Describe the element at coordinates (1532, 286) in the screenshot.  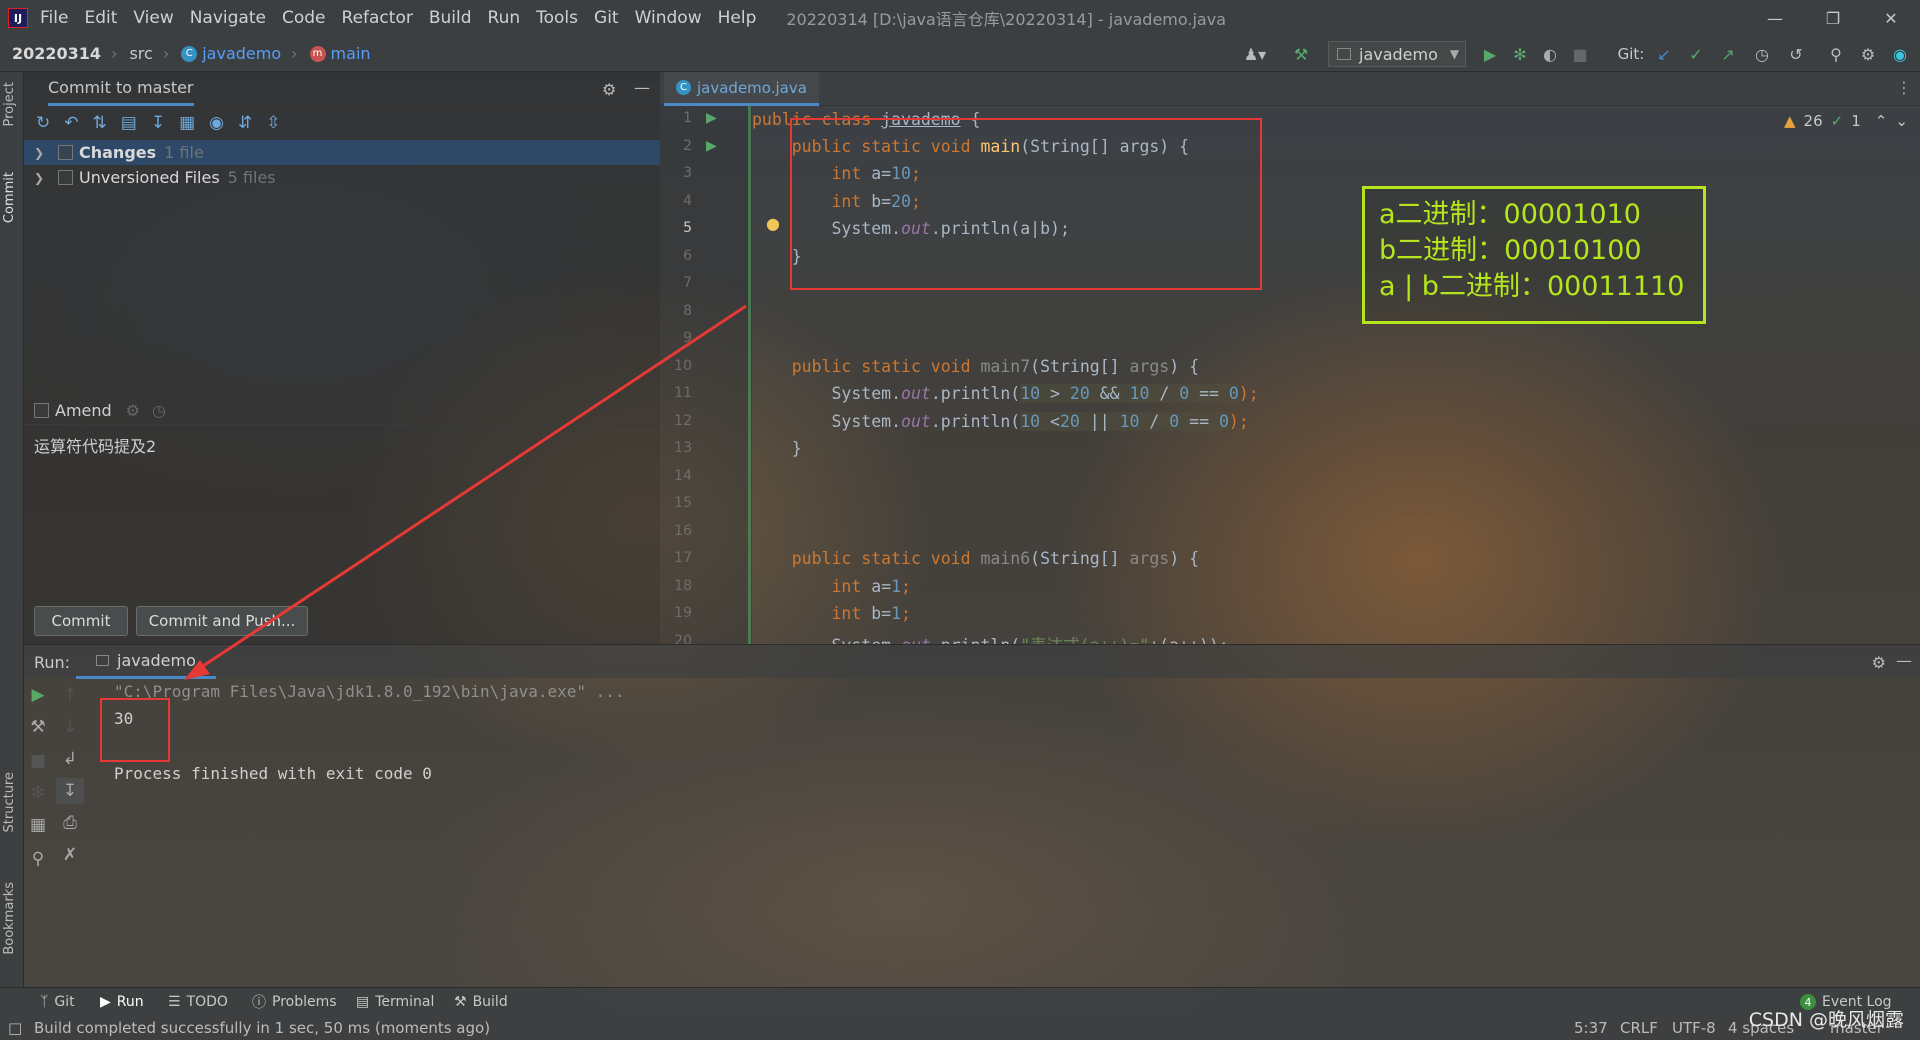
I see `annotation-line-or: a | b二进制：00011110` at that location.